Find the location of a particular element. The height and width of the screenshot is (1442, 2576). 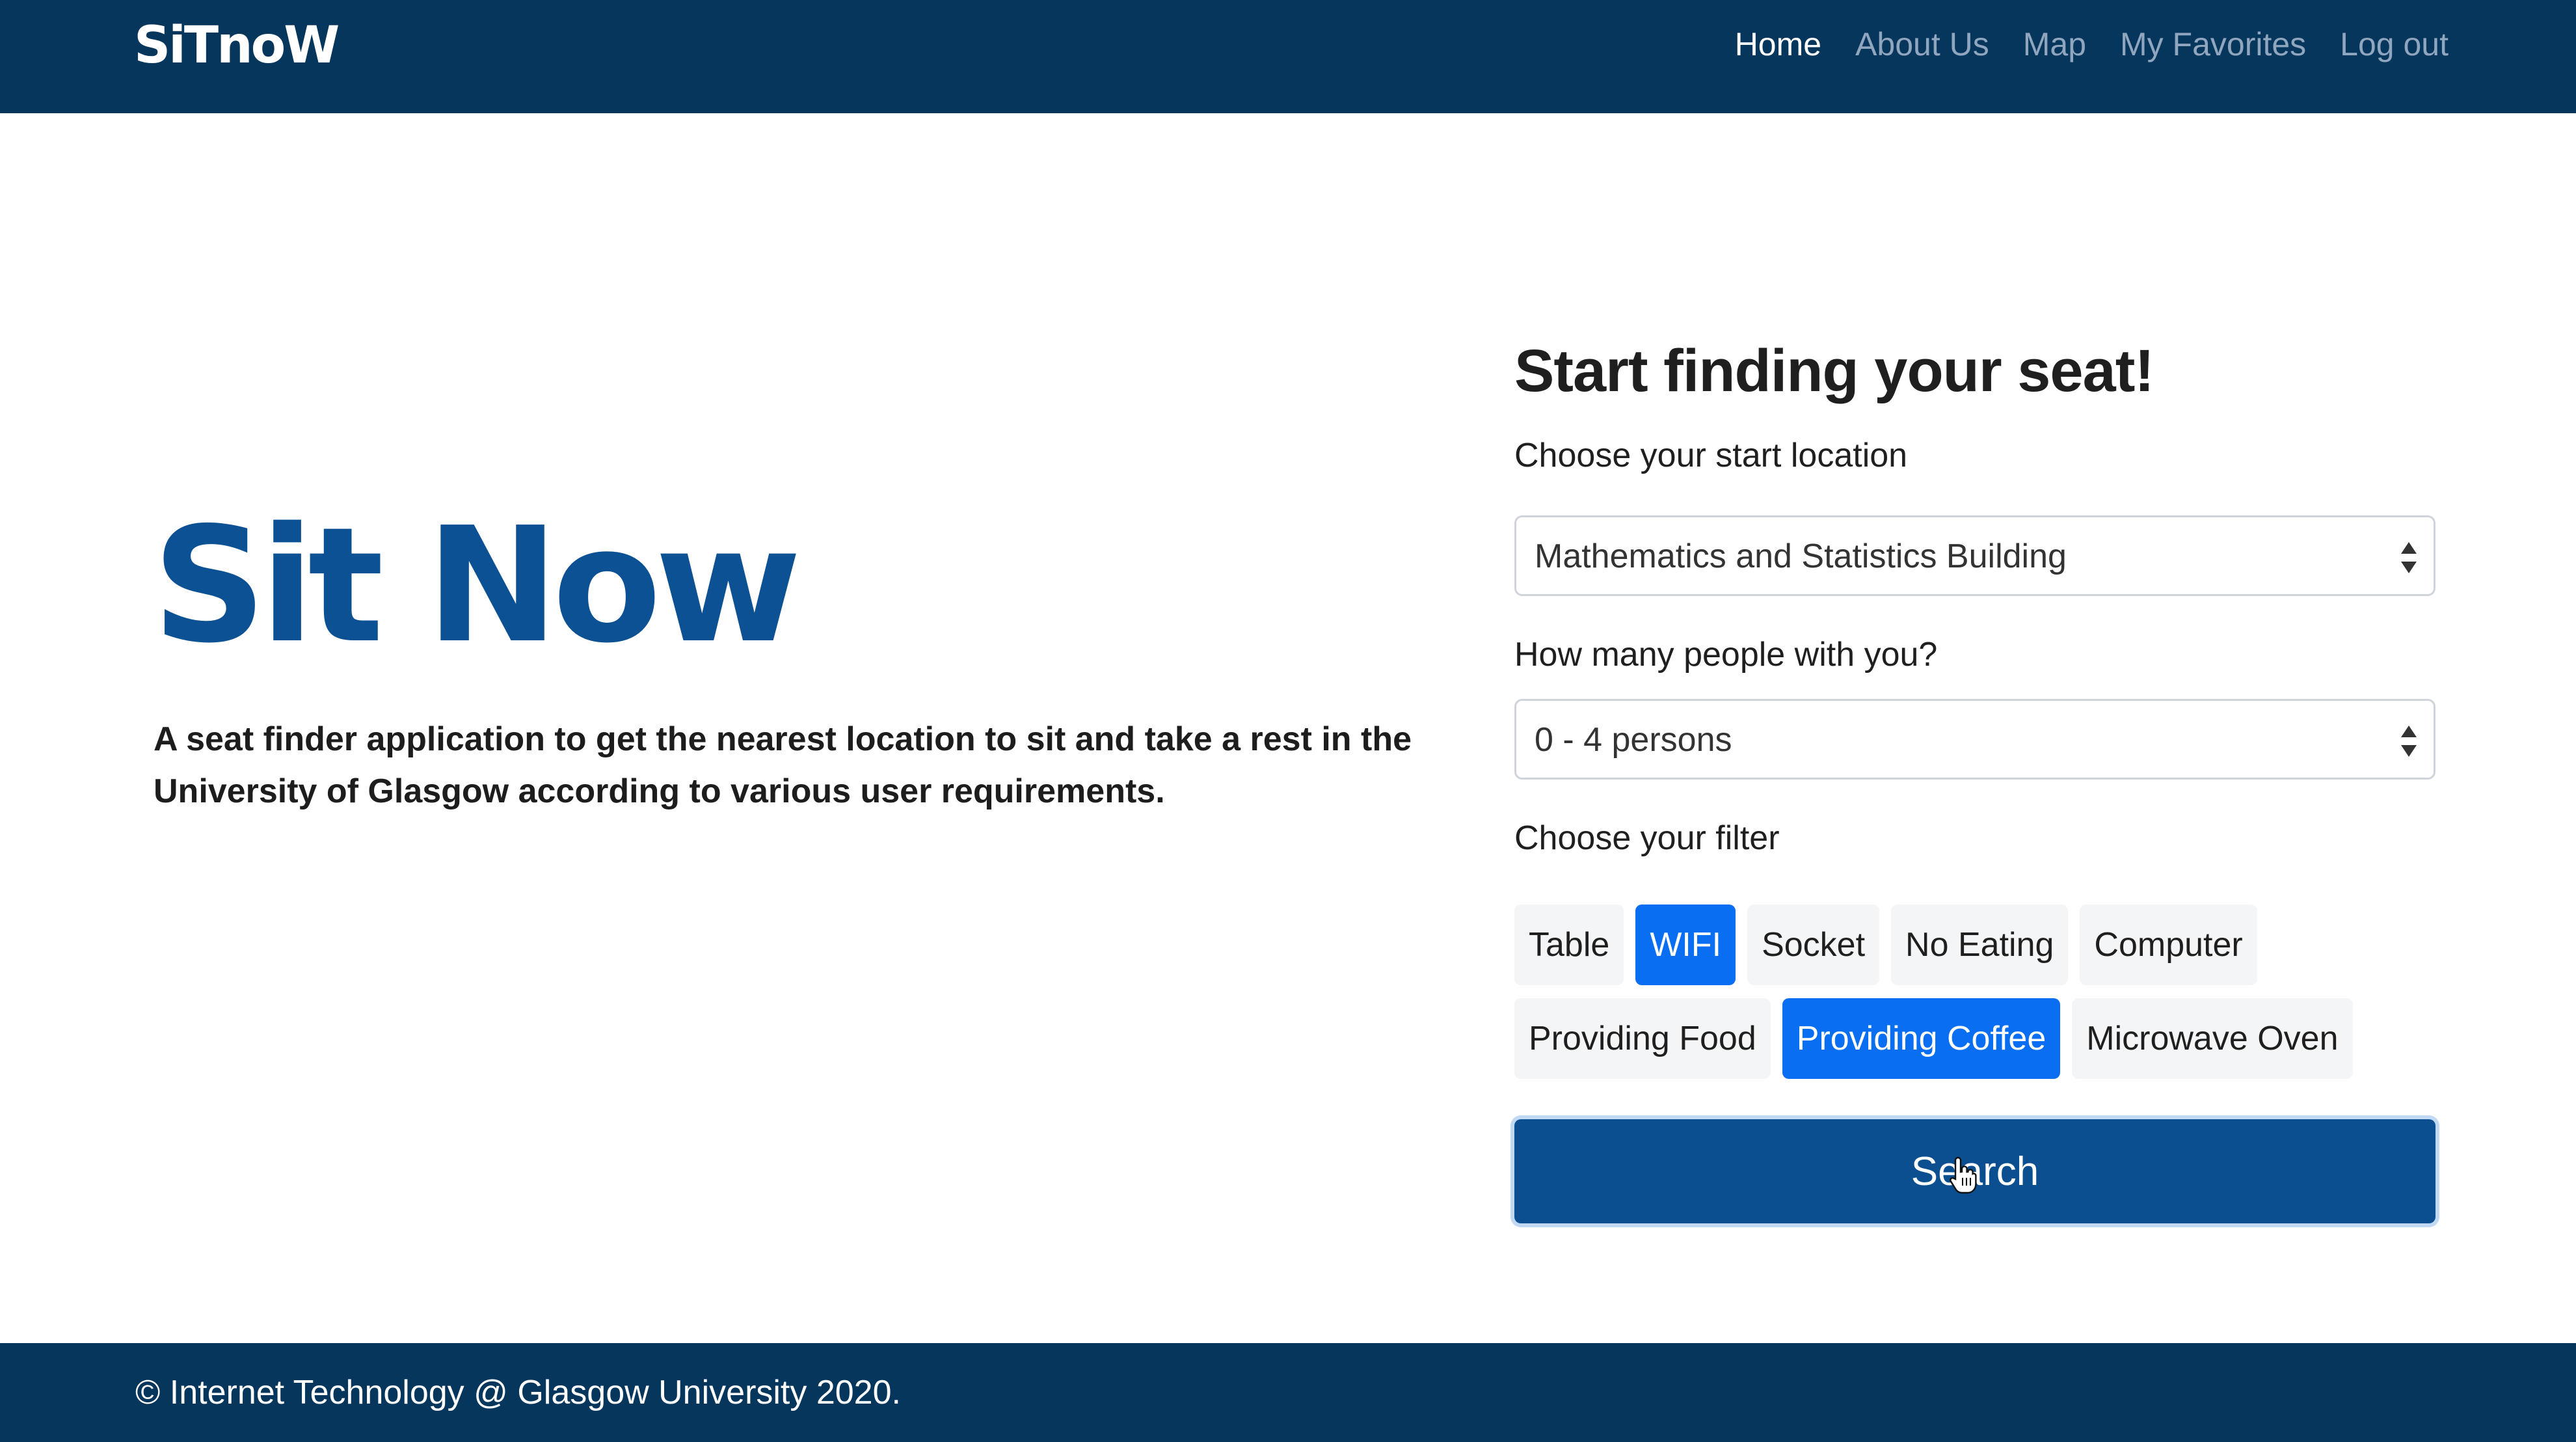

people-select-value: 0 - 4 persons is located at coordinates (1633, 740).